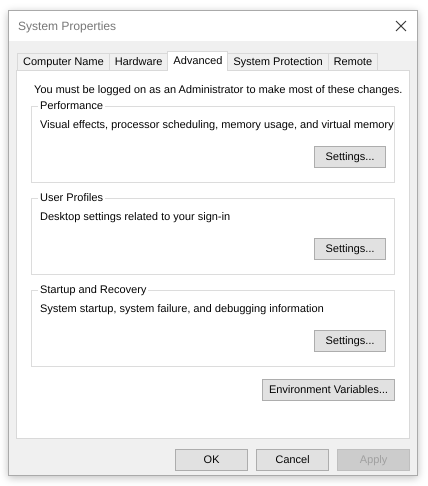  Describe the element at coordinates (93, 290) in the screenshot. I see `group-title: Startup and Recovery` at that location.